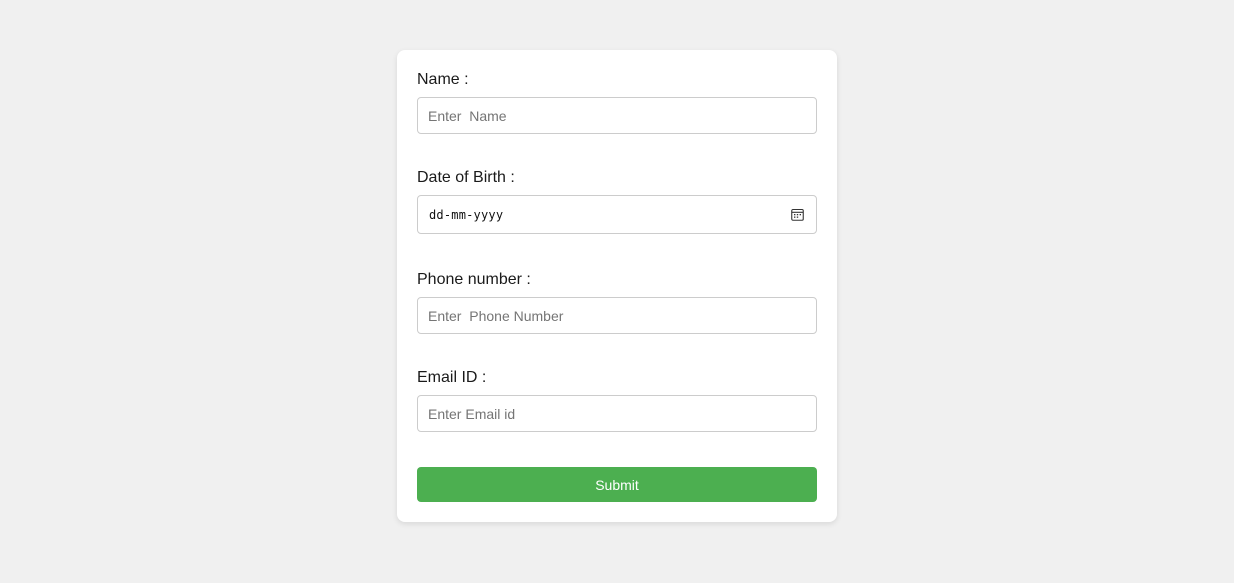  I want to click on name-label: Name :, so click(443, 79).